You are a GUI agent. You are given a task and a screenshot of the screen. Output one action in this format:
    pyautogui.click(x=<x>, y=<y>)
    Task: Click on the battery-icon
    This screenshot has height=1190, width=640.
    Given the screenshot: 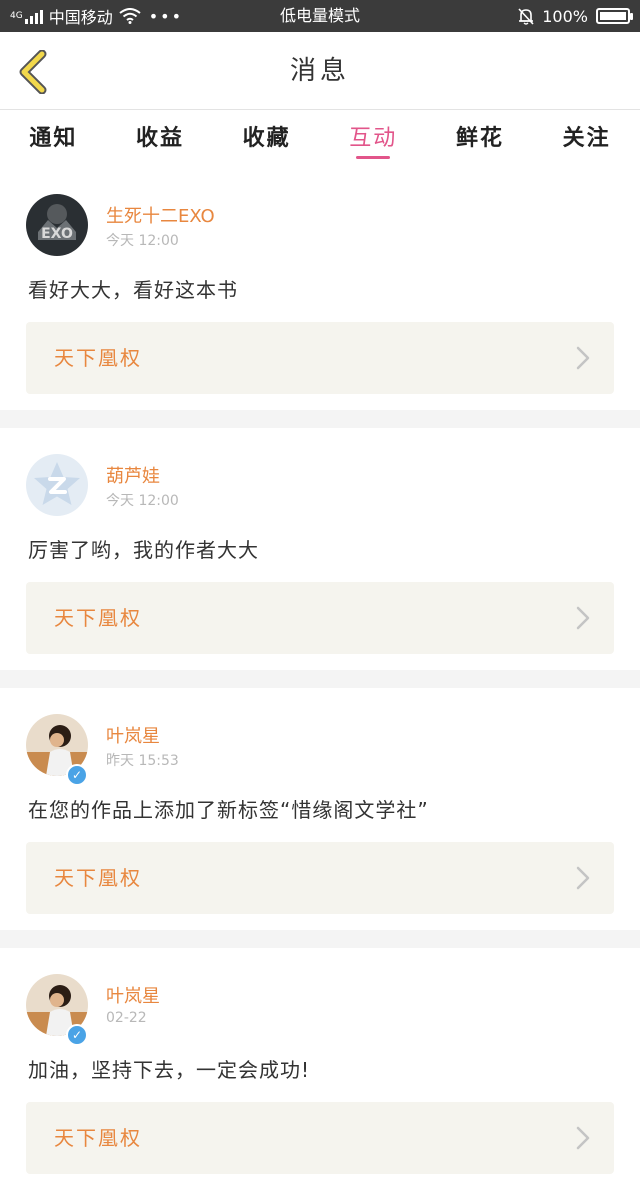 What is the action you would take?
    pyautogui.click(x=614, y=16)
    